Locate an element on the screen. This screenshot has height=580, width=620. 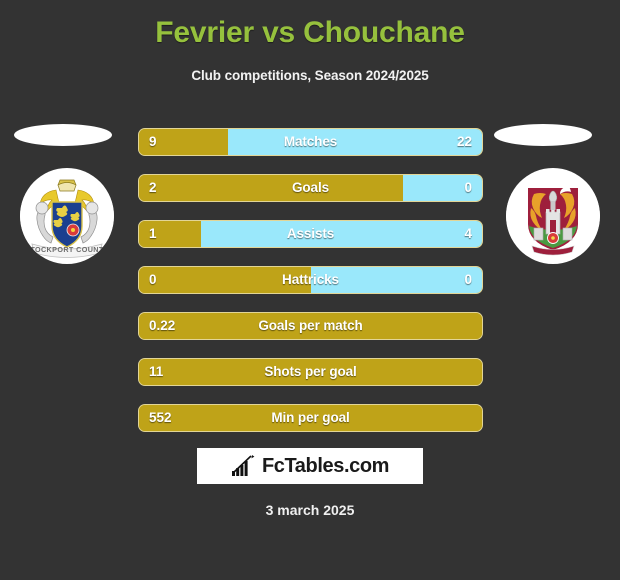
stat-row-assists: 1 Assists 4 is located at coordinates (310, 234).